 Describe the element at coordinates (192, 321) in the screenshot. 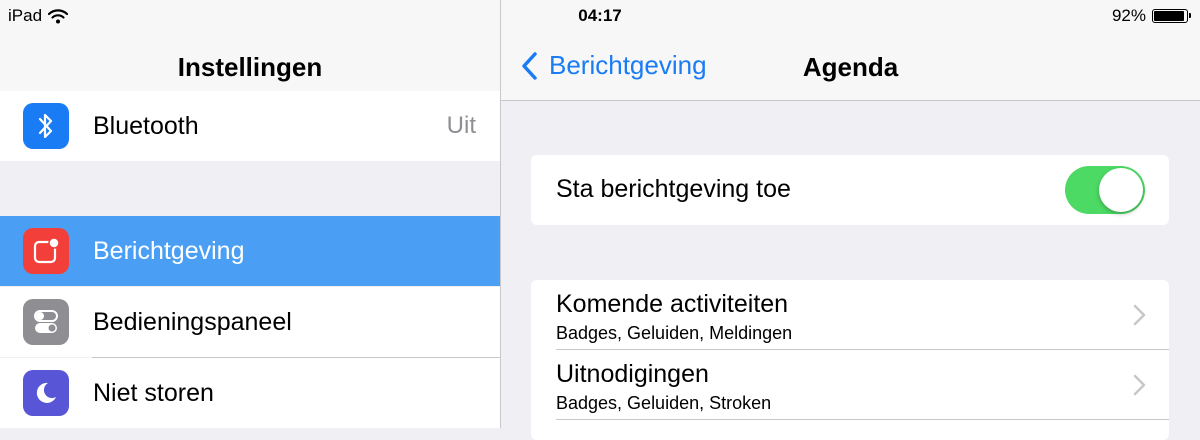

I see `sidebar-item-label: Bedieningspaneel` at that location.